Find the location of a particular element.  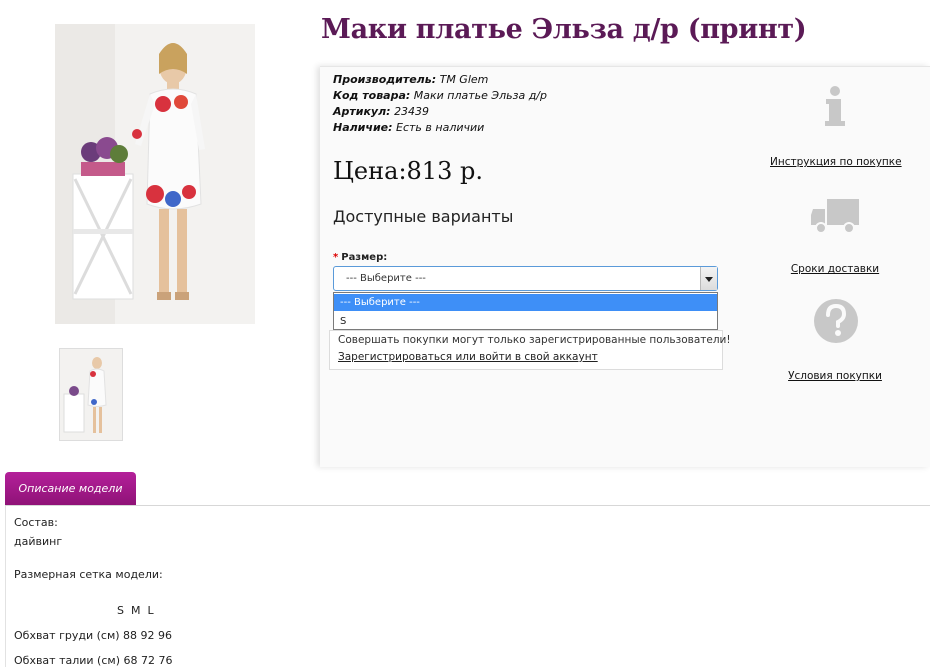

size-chart-row-waist: Обхват талии (см) 68 72 76 is located at coordinates (93, 660).